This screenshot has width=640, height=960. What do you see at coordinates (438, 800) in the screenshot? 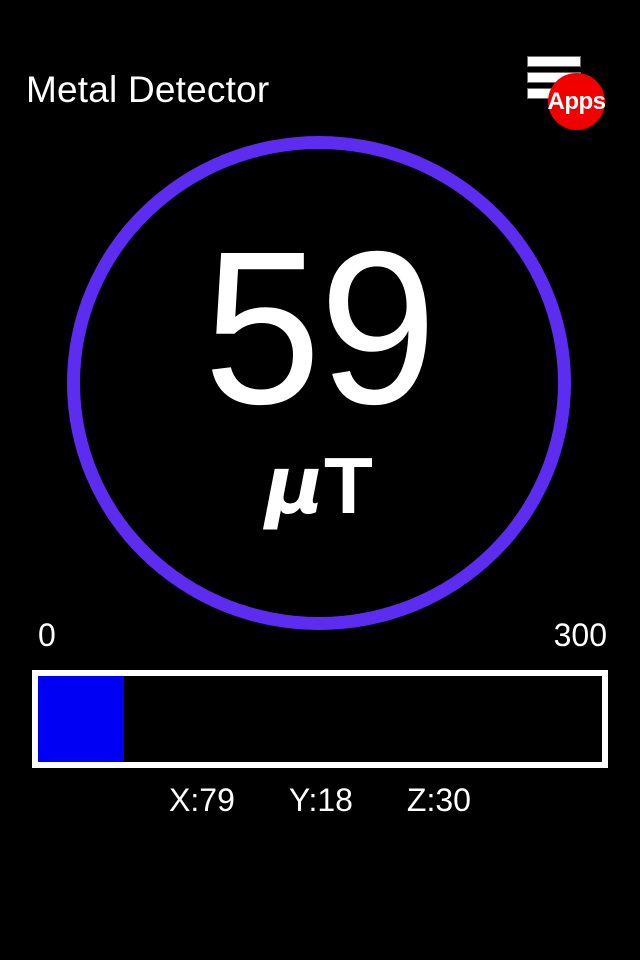
I see `axis-readout-z: Z:30` at bounding box center [438, 800].